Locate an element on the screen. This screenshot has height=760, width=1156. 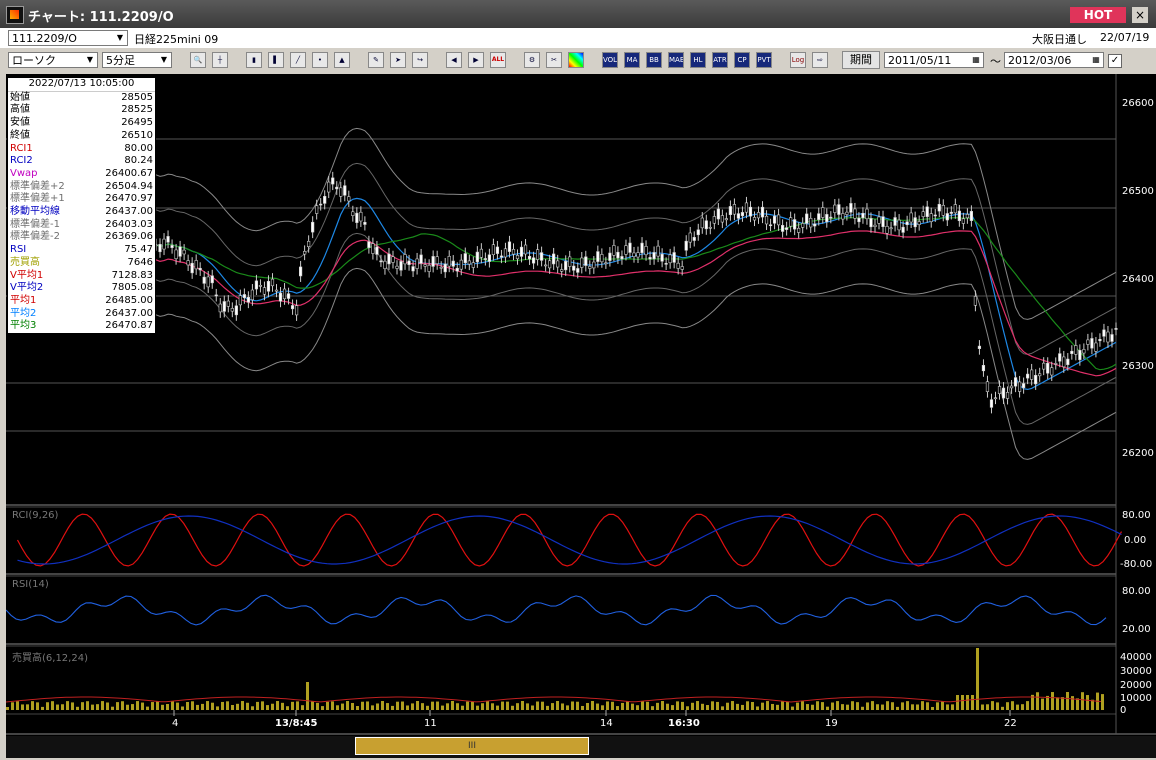
export-icon: ⇨ is located at coordinates (820, 60).